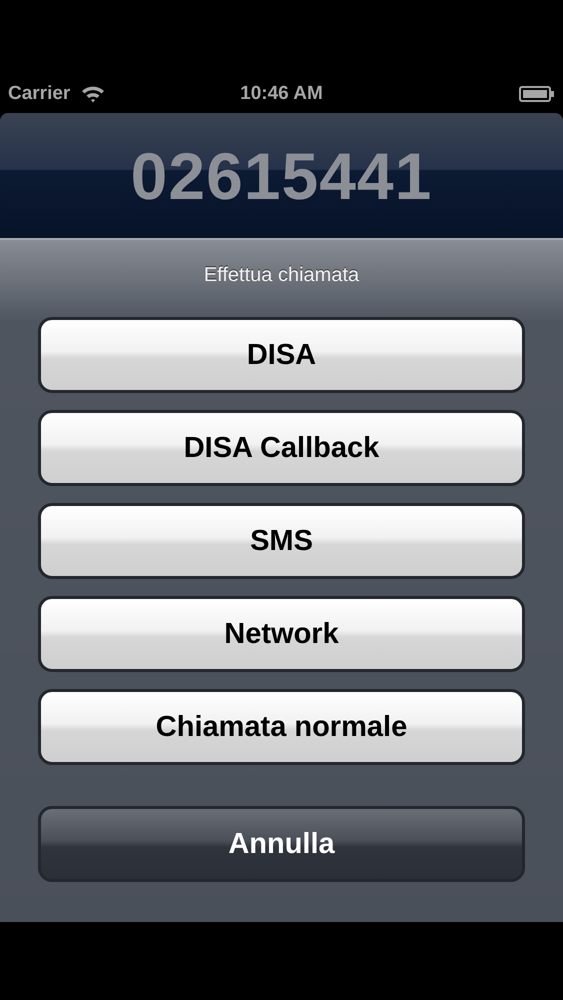  I want to click on cancel-button: Annulla, so click(281, 844).